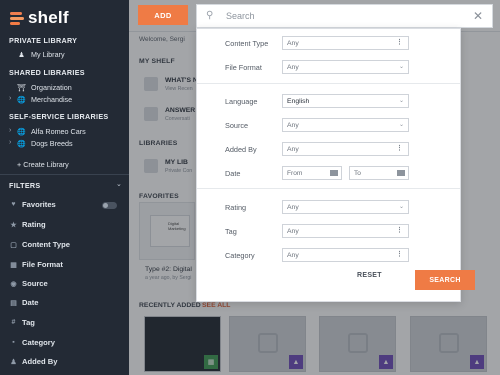 Image resolution: width=500 pixels, height=375 pixels. Describe the element at coordinates (345, 125) in the screenshot. I see `source-select: Any ⌄` at that location.